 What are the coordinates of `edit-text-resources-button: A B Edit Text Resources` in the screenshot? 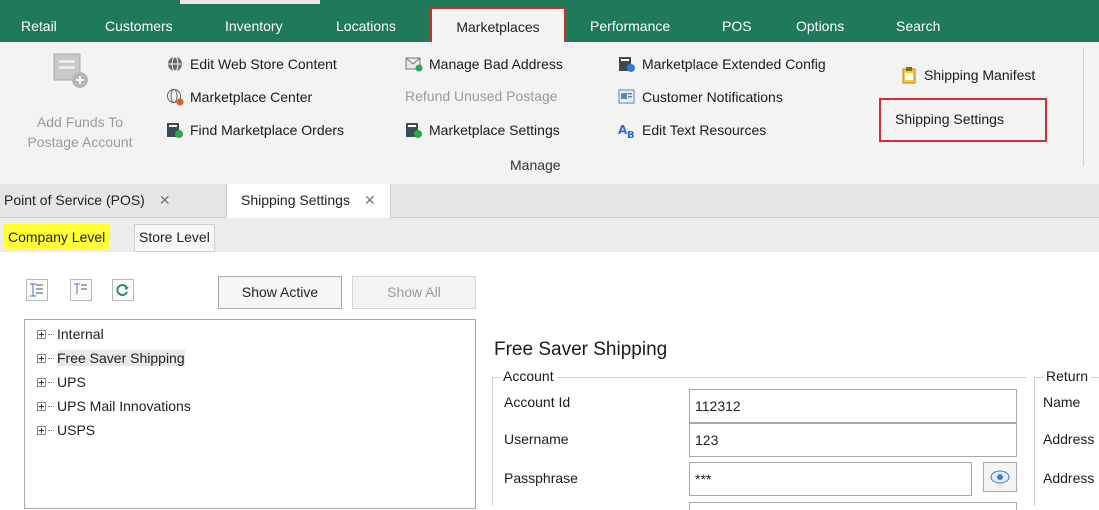 It's located at (692, 130).